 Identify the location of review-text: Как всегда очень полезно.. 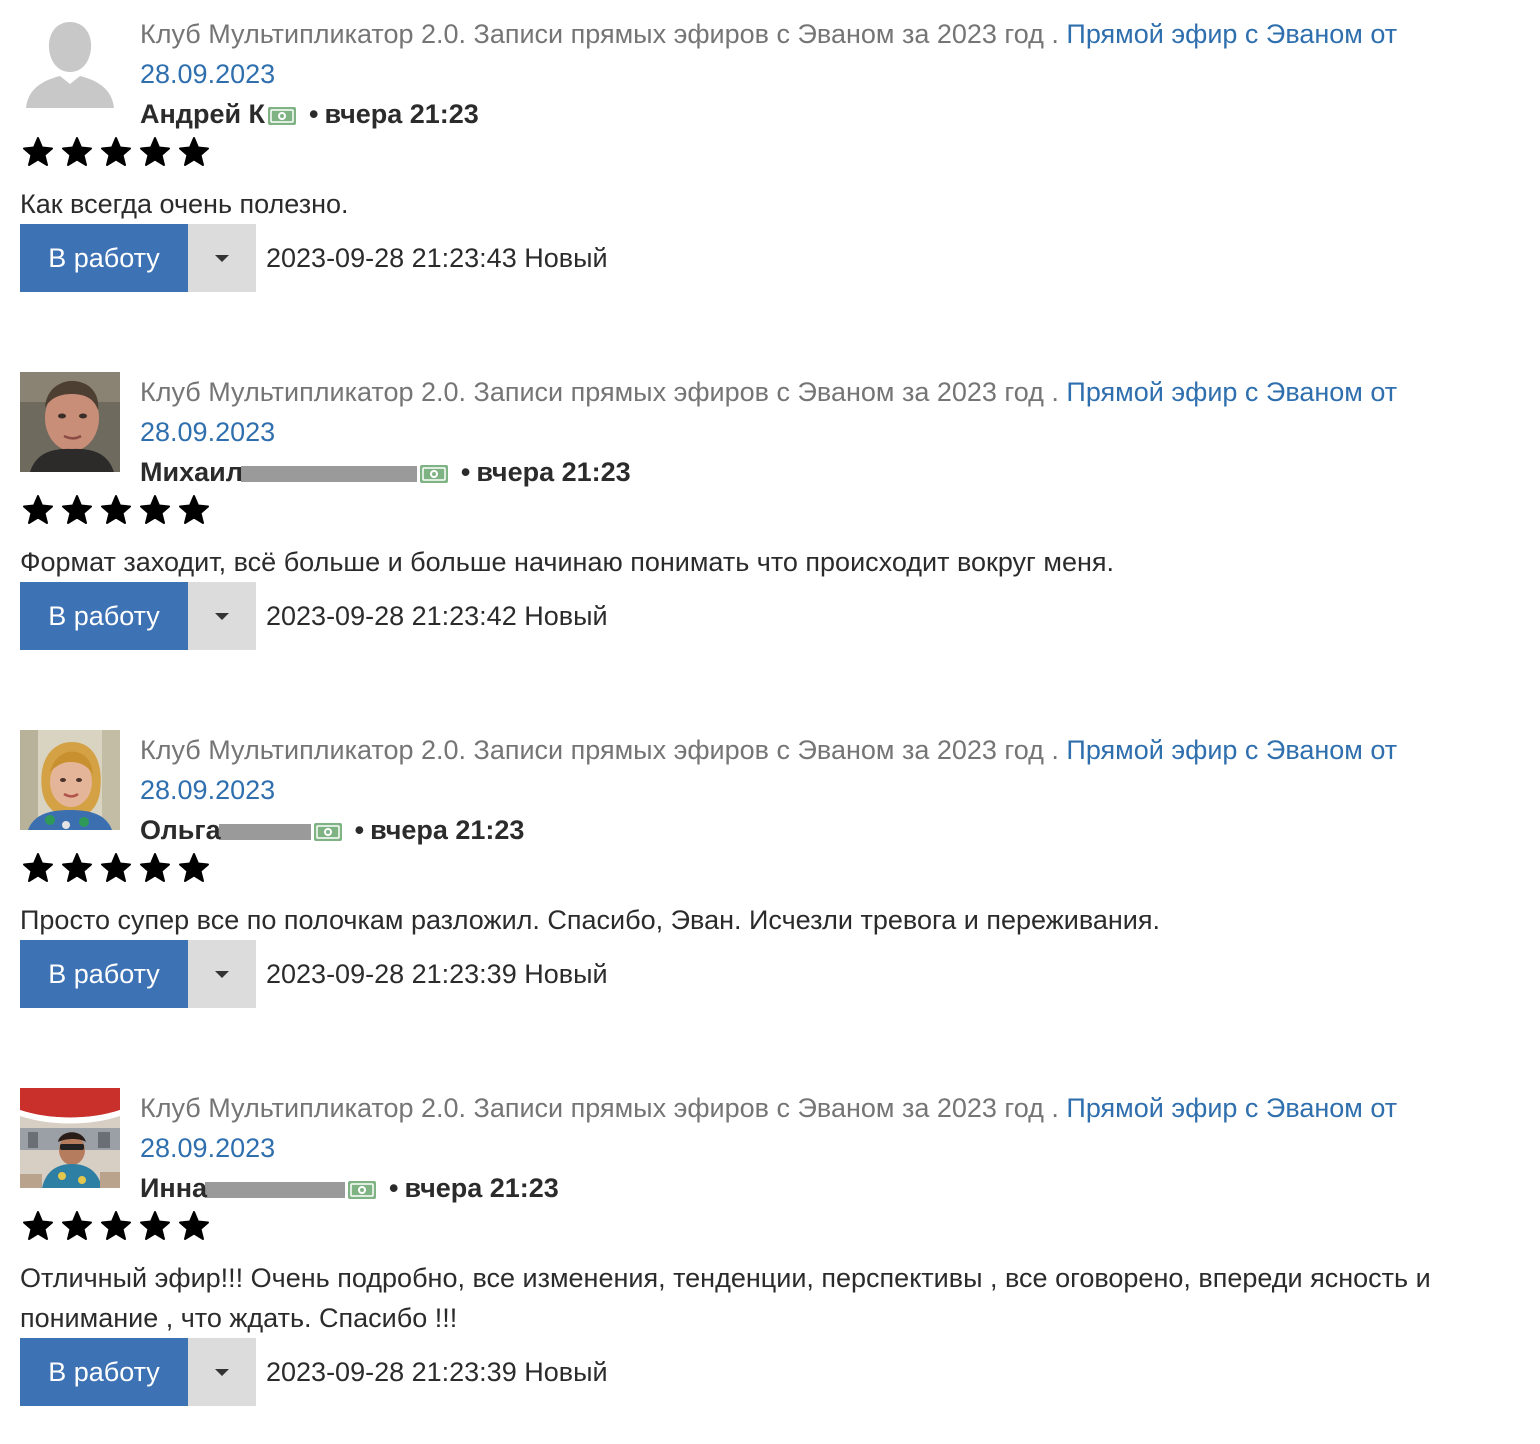
(184, 204).